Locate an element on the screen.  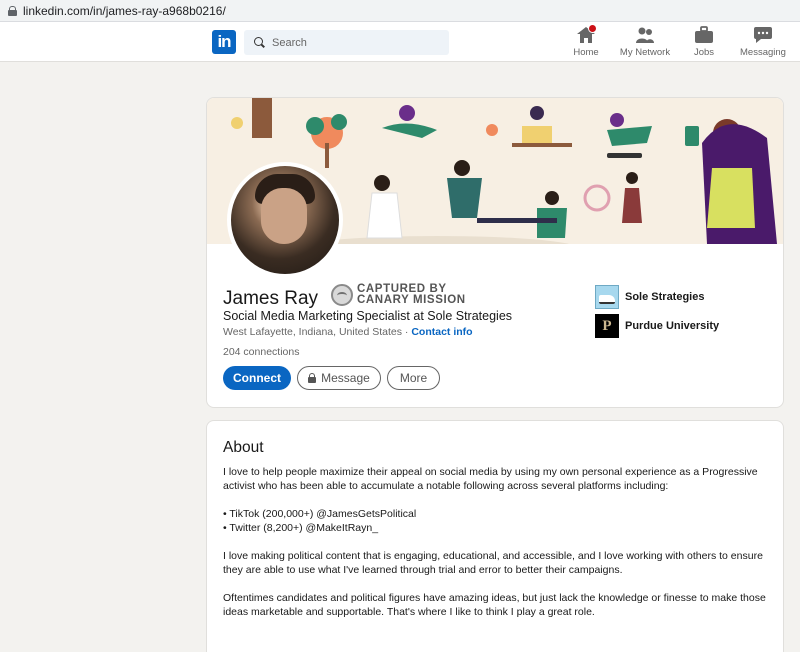
company-purdue-university: P Purdue University is located at coordinates (657, 326).